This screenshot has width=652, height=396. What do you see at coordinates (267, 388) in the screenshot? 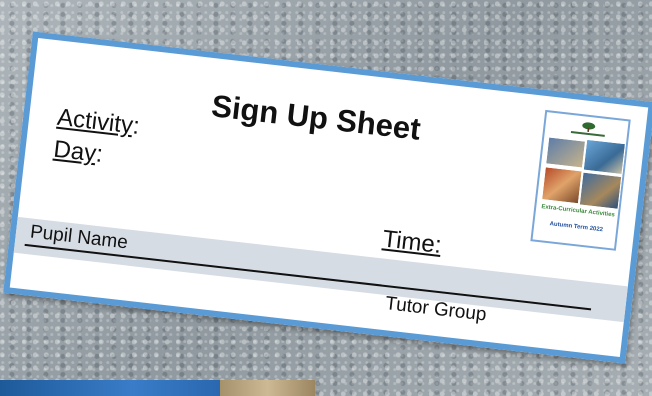
I see `background-photo-tan` at bounding box center [267, 388].